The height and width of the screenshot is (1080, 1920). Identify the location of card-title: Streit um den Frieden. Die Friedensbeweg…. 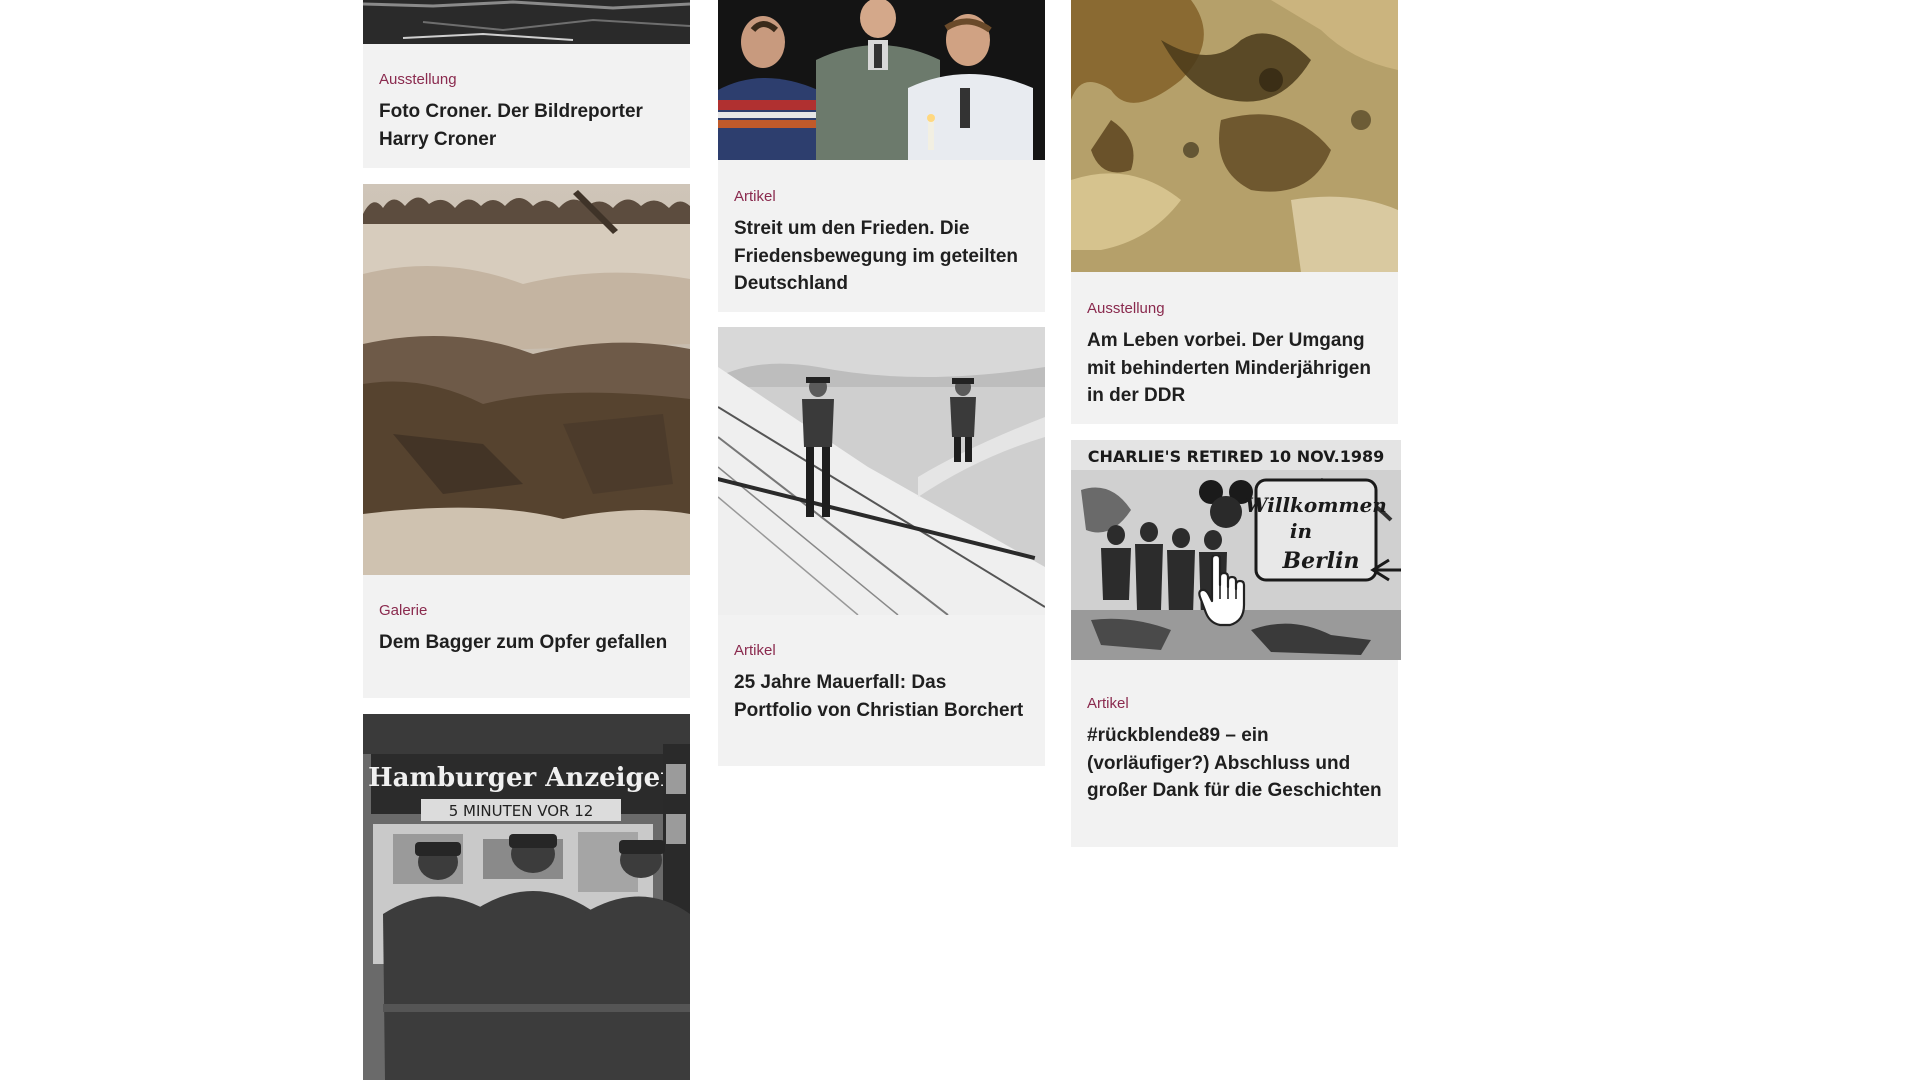
(881, 256).